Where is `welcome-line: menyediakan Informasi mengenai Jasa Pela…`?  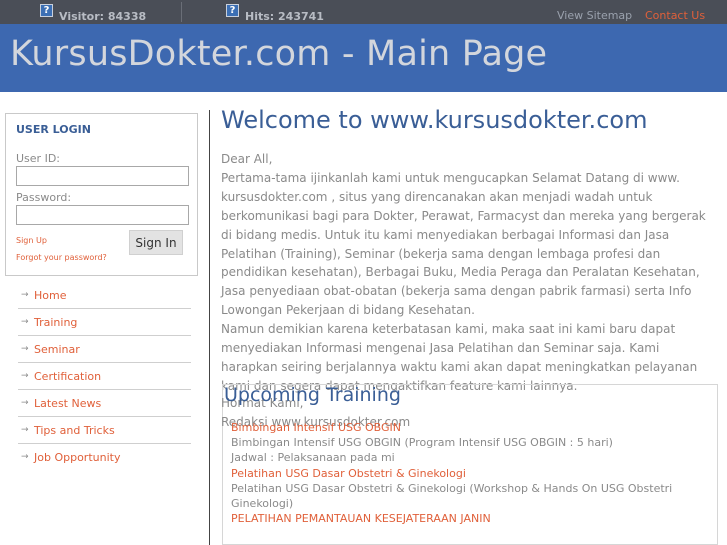 welcome-line: menyediakan Informasi mengenai Jasa Pela… is located at coordinates (440, 348).